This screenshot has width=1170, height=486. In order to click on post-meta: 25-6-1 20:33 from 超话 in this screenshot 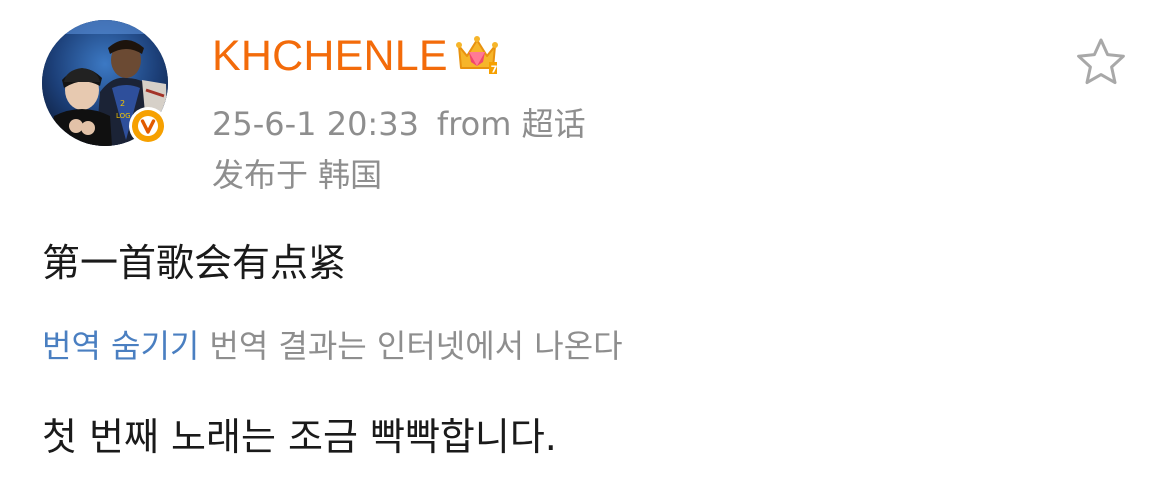, I will do `click(399, 124)`.